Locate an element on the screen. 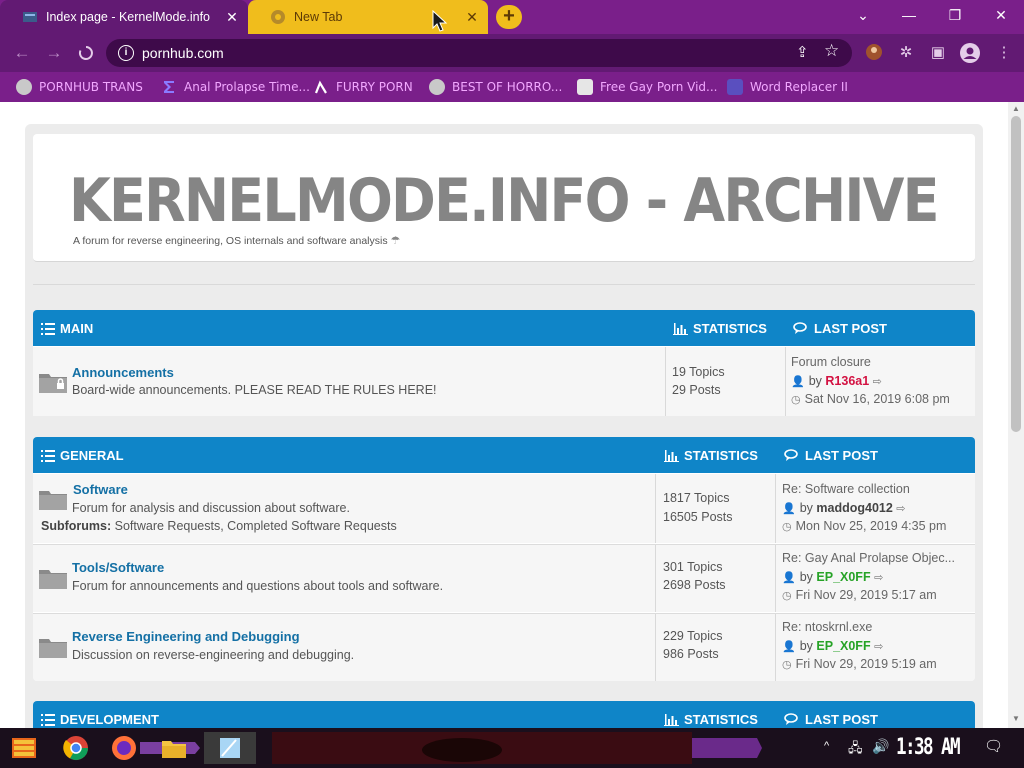  statistics-header: STATISTICS is located at coordinates (711, 719).